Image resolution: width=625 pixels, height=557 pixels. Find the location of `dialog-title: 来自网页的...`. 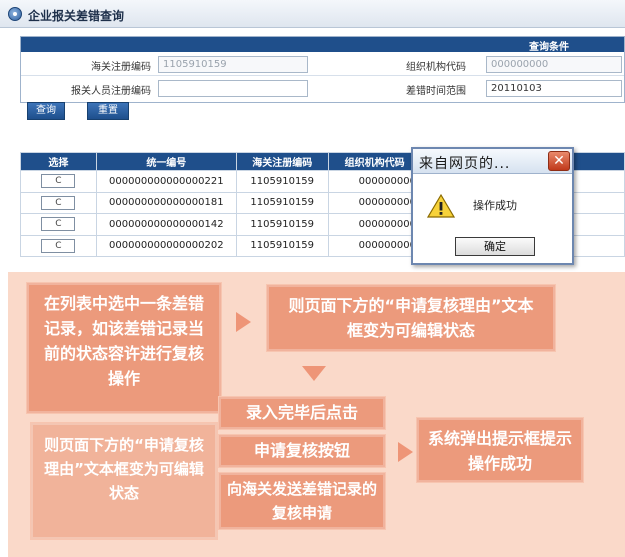

dialog-title: 来自网页的... is located at coordinates (465, 164).